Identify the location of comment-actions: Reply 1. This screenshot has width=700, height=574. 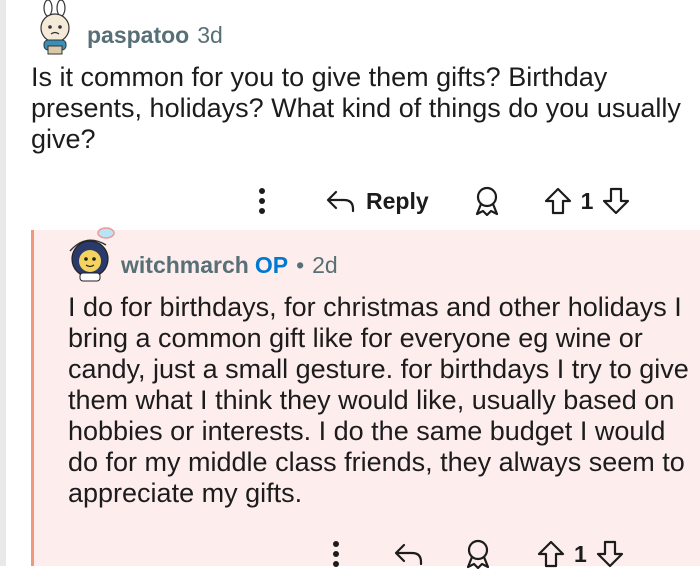
(440, 201).